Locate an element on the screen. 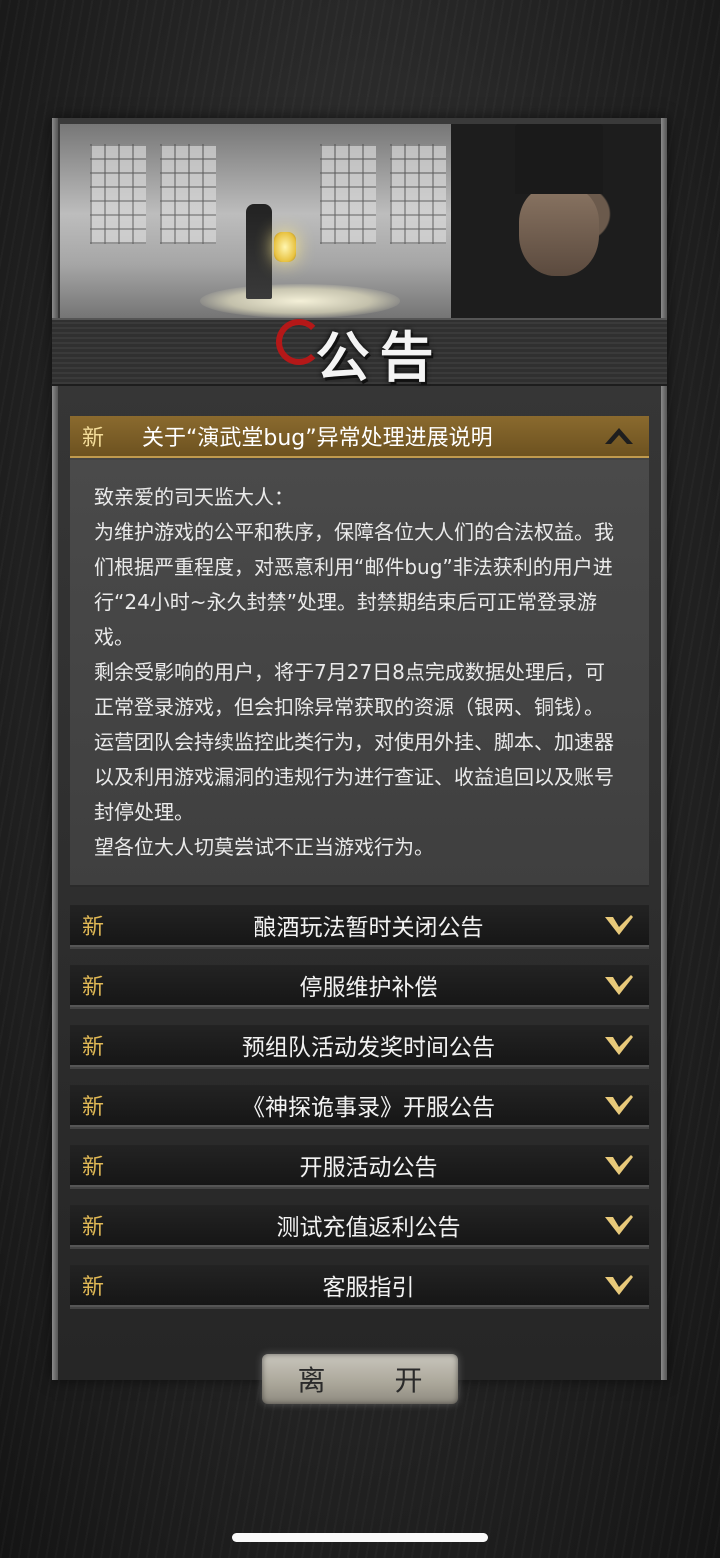 This screenshot has height=1558, width=720. leave-button: 离 开 is located at coordinates (360, 1379).